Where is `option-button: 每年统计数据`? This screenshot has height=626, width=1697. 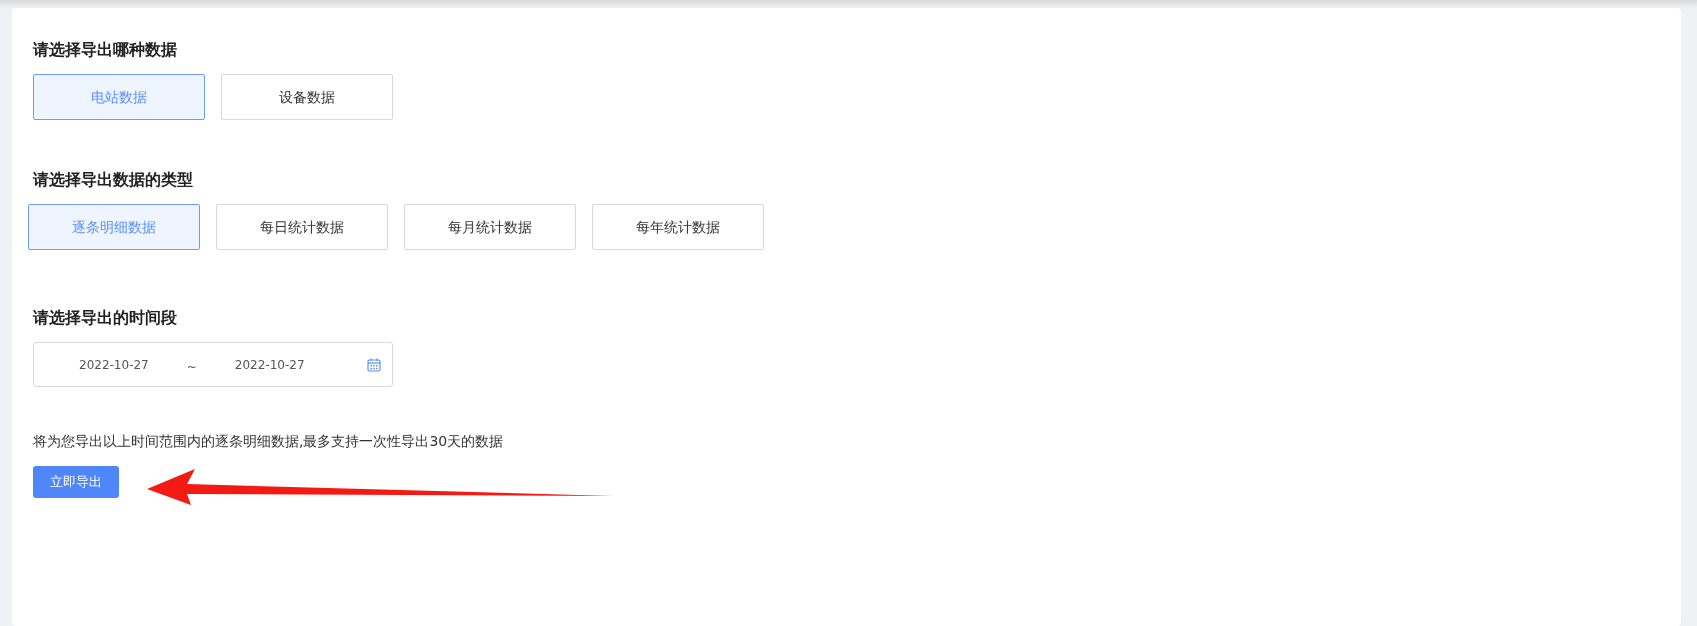
option-button: 每年统计数据 is located at coordinates (678, 227).